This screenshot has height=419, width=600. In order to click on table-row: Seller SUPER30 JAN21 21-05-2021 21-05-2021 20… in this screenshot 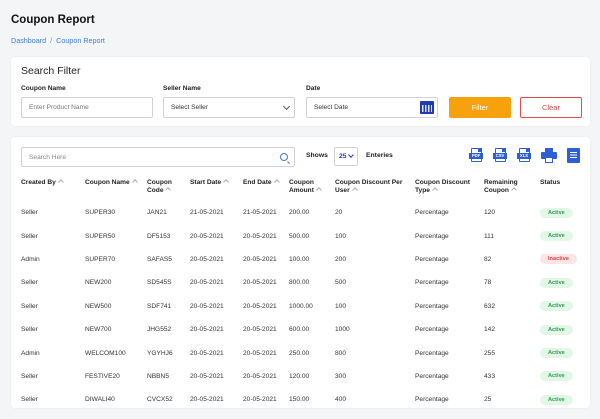, I will do `click(301, 212)`.